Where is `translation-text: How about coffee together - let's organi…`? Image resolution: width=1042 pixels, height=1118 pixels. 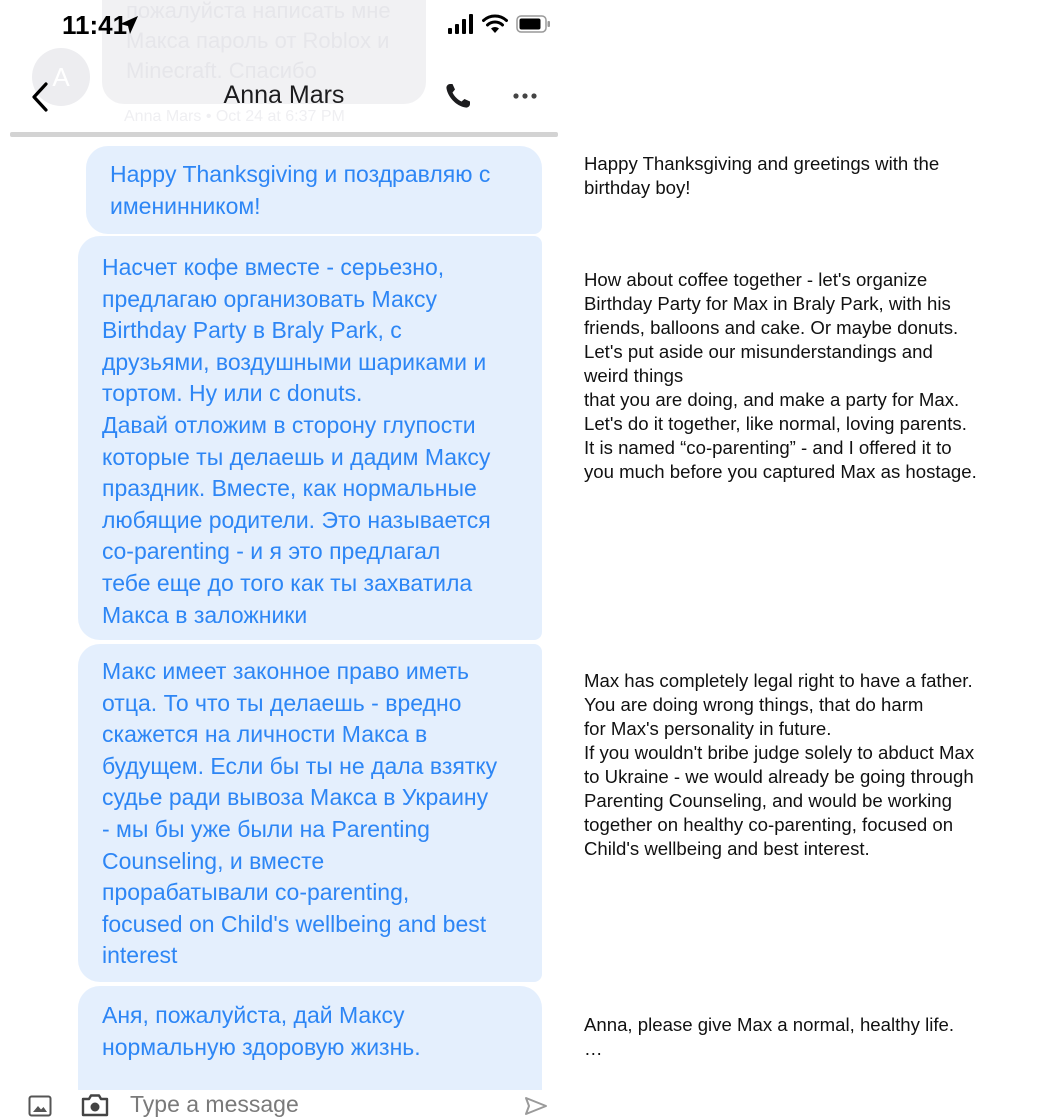
translation-text: How about coffee together - let's organi… is located at coordinates (780, 375).